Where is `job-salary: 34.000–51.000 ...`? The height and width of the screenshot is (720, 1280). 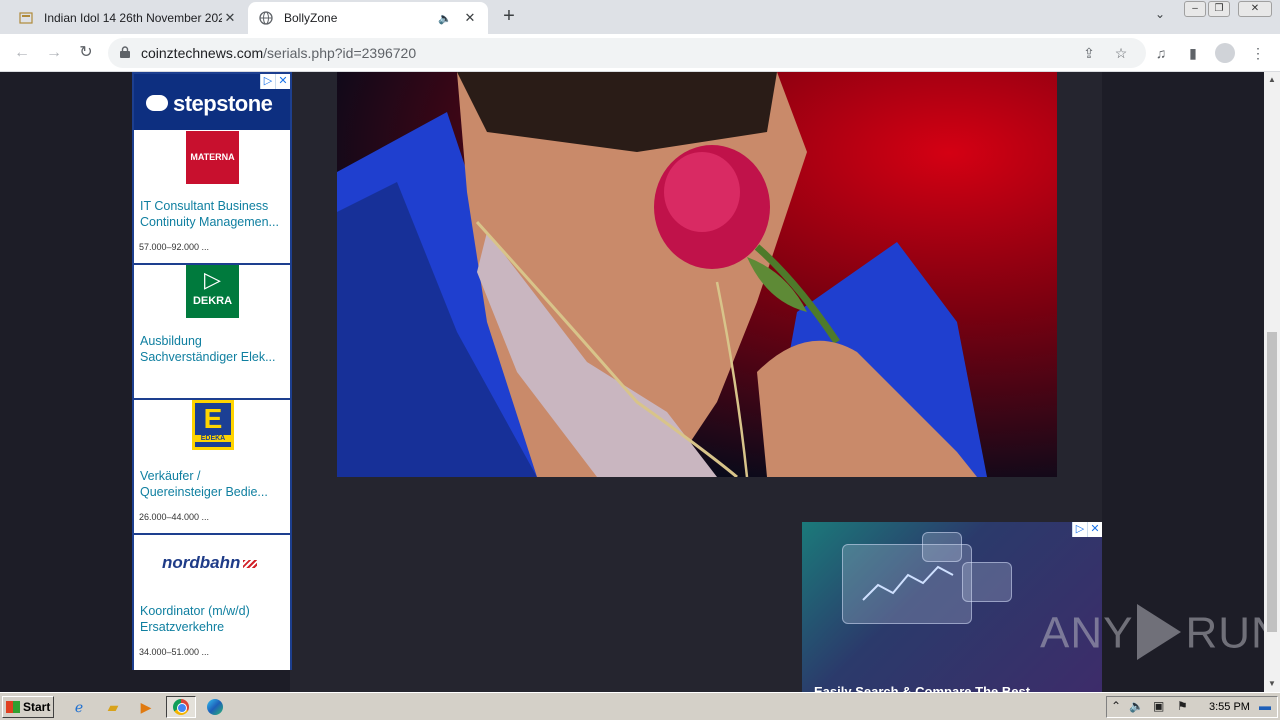 job-salary: 34.000–51.000 ... is located at coordinates (174, 652).